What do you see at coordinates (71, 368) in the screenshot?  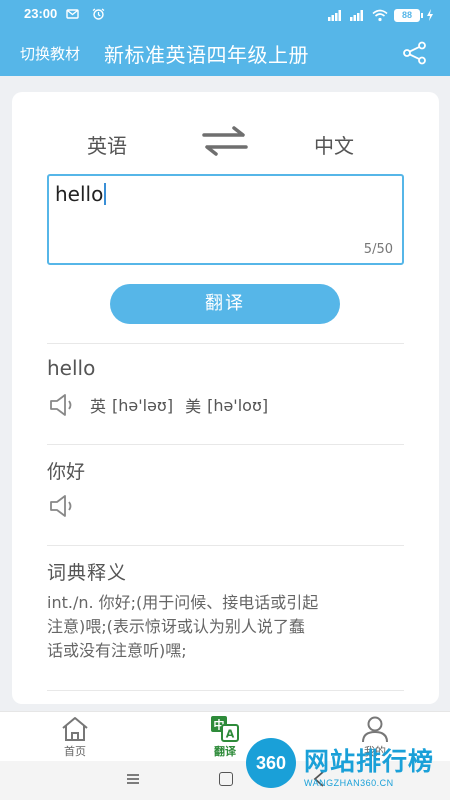 I see `result-word: hello` at bounding box center [71, 368].